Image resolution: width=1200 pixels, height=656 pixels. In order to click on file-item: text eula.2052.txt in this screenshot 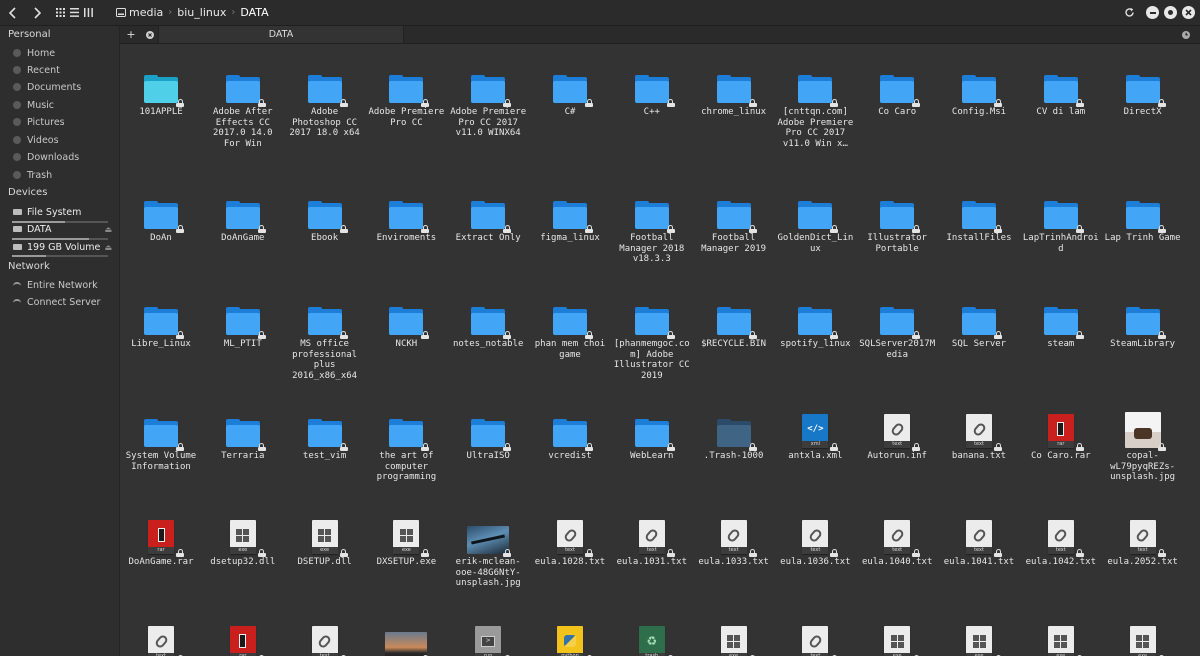, I will do `click(1143, 539)`.